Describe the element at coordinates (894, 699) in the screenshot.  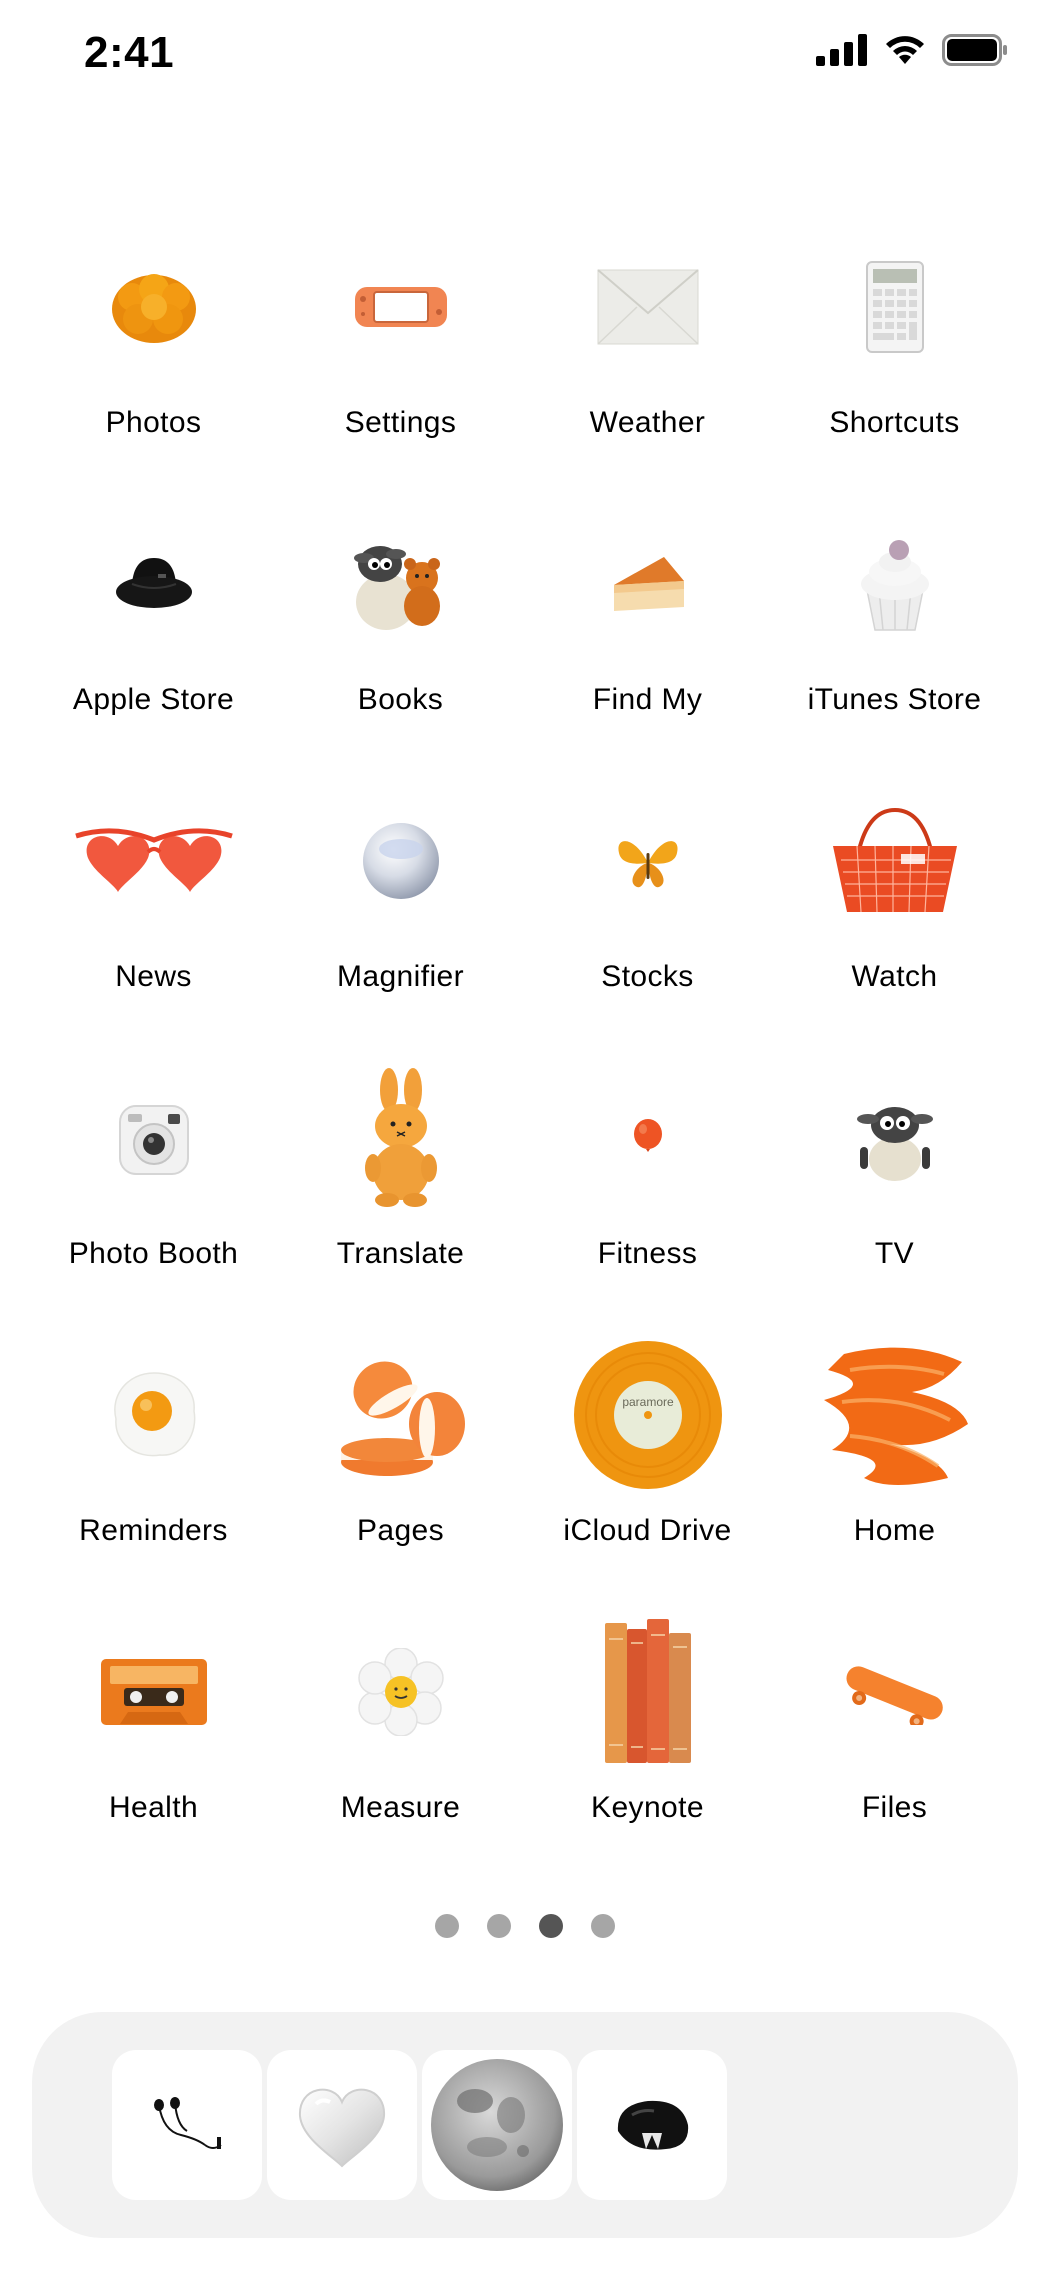
I see `app-label: iTunes Store` at that location.